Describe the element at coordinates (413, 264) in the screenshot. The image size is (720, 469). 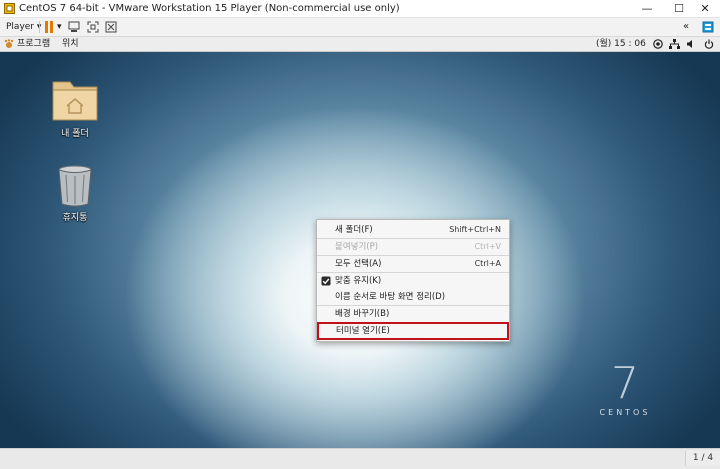
I see `menu-item-select-all: 모두 선택(A) Ctrl+A` at that location.